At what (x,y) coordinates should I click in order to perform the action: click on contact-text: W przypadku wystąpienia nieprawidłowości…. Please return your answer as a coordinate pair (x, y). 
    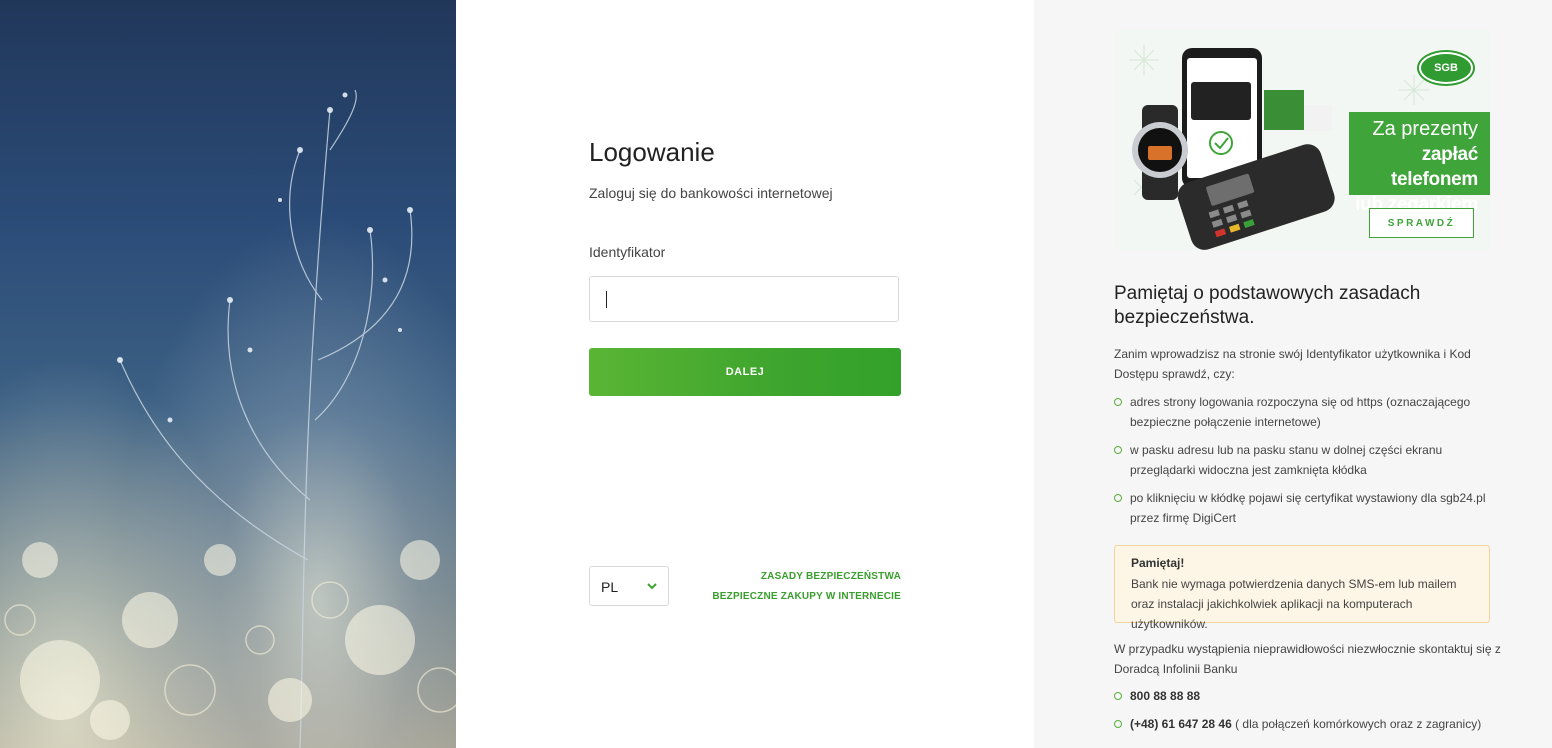
    Looking at the image, I should click on (1307, 659).